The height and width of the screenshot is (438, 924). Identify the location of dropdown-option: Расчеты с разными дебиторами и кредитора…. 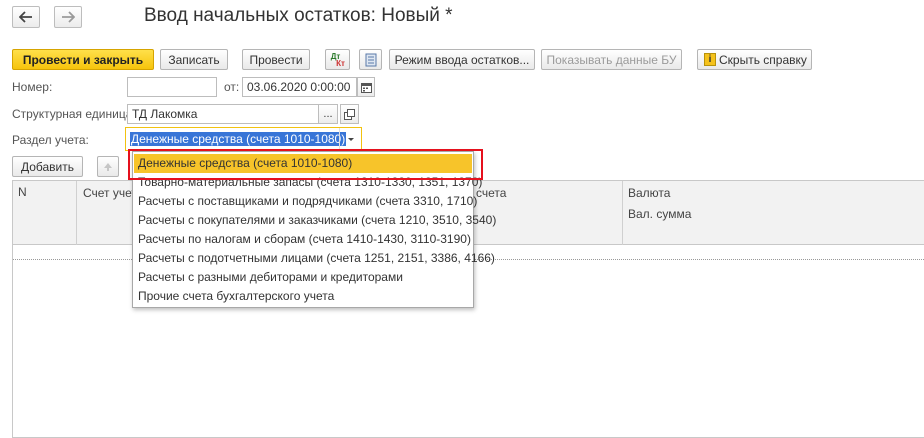
(270, 277).